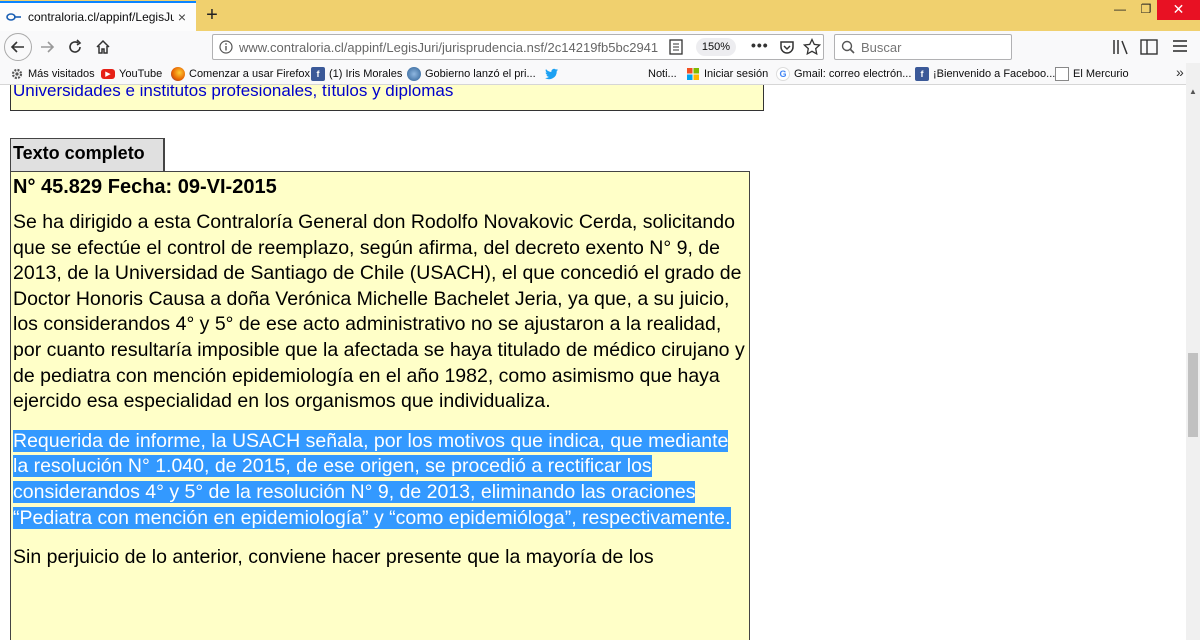 This screenshot has width=1200, height=640. I want to click on section-header: Texto completo, so click(87, 154).